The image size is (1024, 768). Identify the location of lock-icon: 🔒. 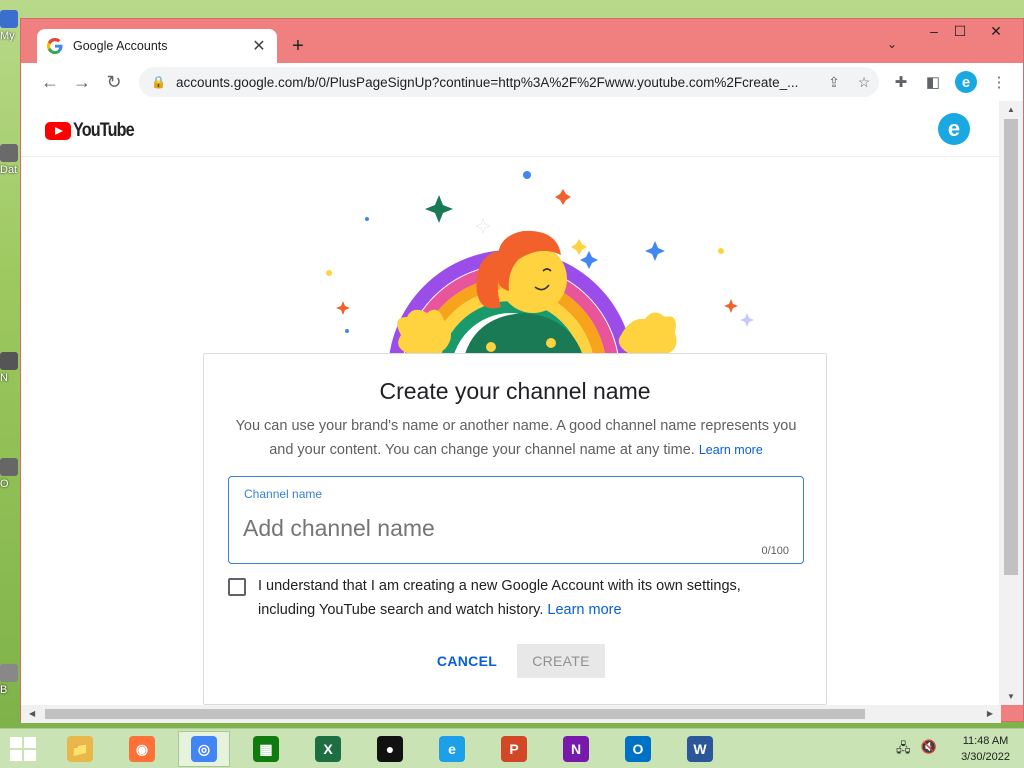
(158, 82).